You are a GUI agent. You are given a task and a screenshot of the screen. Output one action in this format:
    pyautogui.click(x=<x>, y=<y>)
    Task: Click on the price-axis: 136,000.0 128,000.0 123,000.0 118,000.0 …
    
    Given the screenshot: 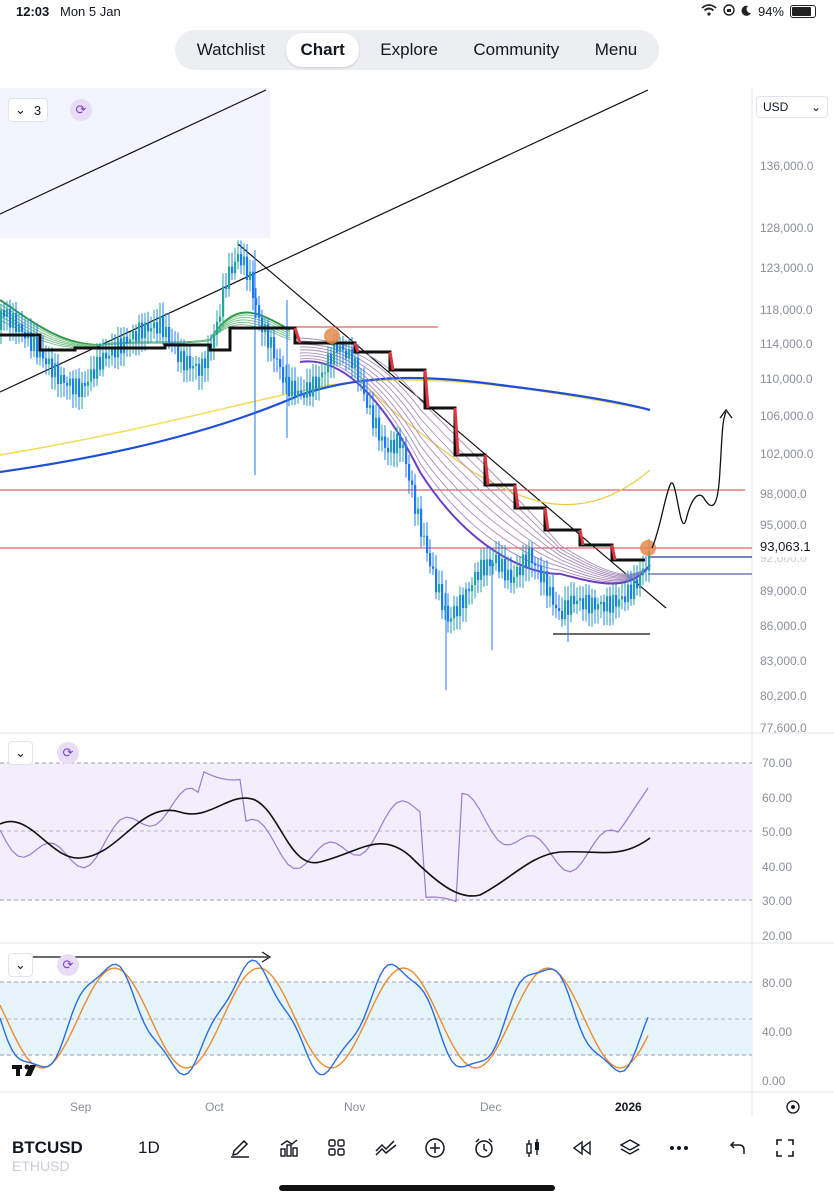 What is the action you would take?
    pyautogui.click(x=787, y=447)
    